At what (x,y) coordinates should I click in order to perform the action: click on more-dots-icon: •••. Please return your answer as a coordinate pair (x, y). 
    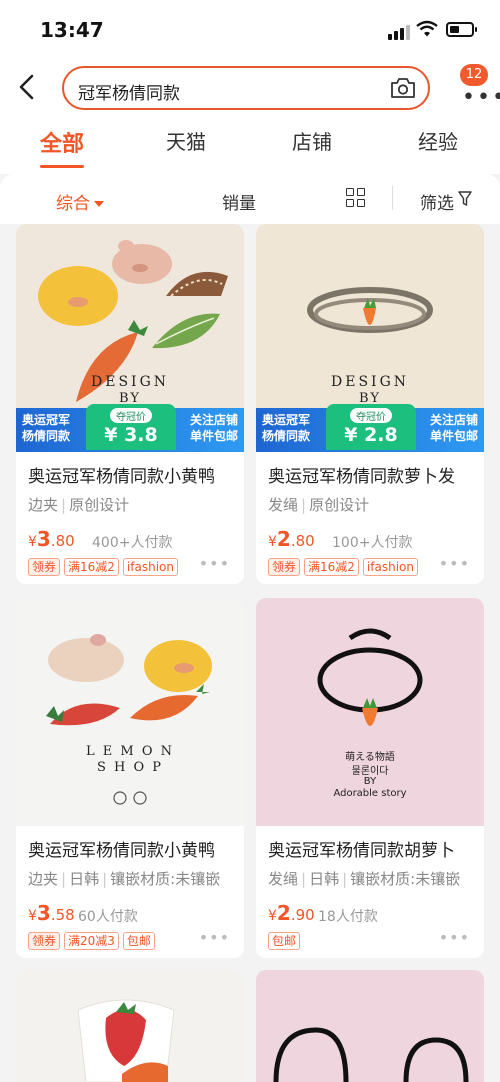
    Looking at the image, I should click on (481, 97).